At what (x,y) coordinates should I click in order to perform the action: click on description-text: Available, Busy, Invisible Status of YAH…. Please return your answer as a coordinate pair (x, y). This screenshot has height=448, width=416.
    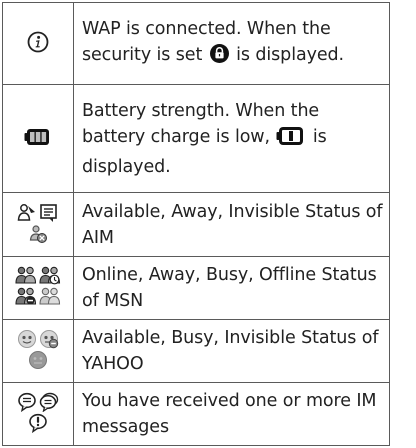
    Looking at the image, I should click on (230, 351).